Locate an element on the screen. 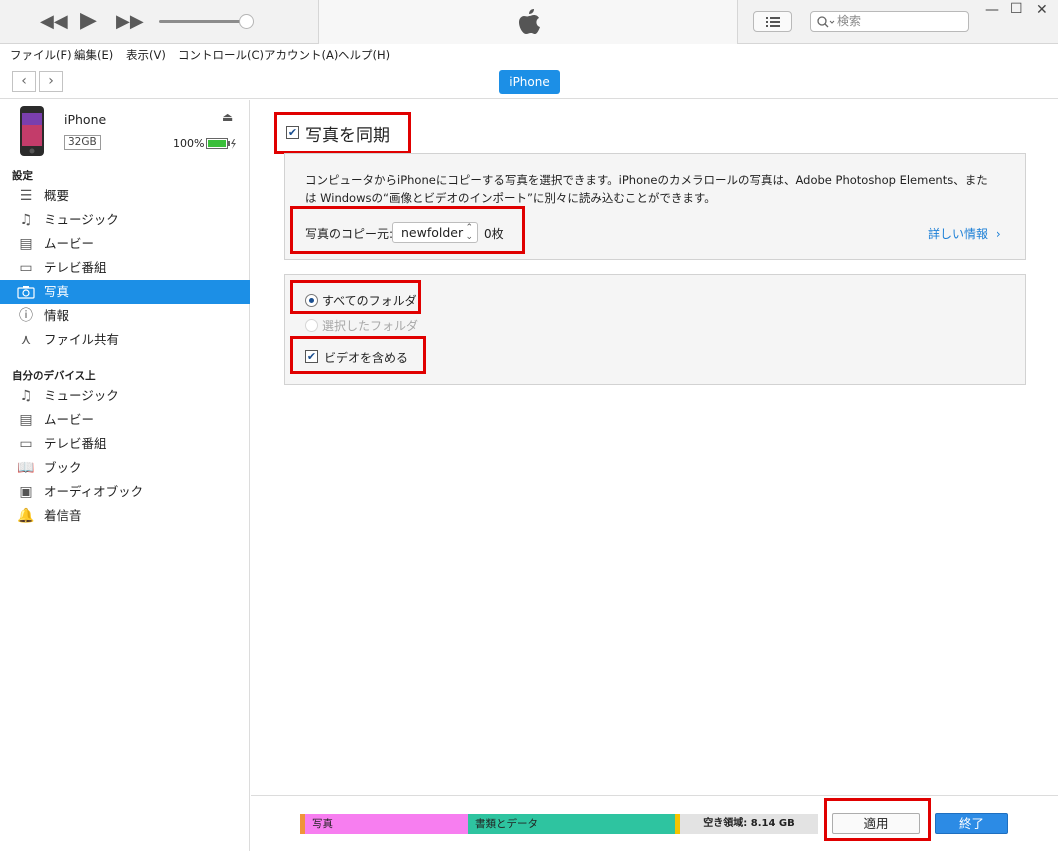 This screenshot has height=851, width=1058. photo-count: 0枚 is located at coordinates (494, 234).